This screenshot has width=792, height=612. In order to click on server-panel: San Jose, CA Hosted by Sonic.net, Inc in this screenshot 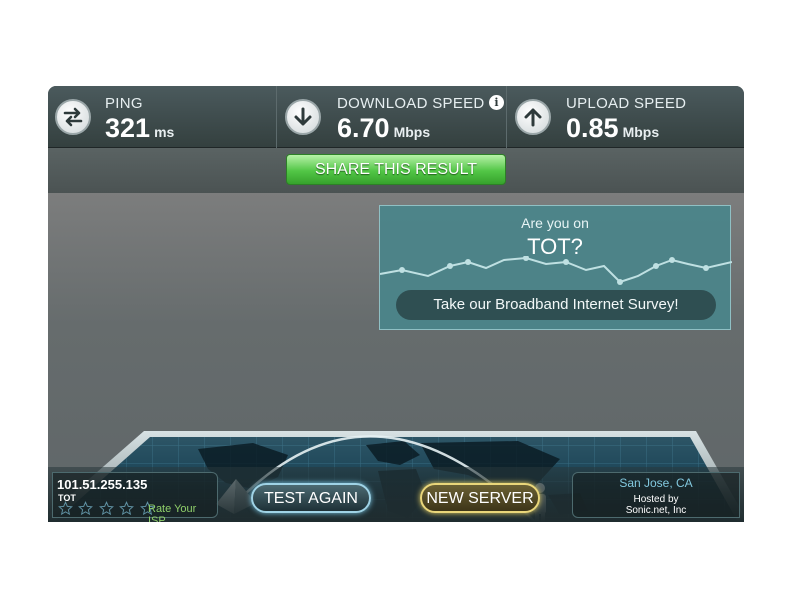, I will do `click(656, 495)`.